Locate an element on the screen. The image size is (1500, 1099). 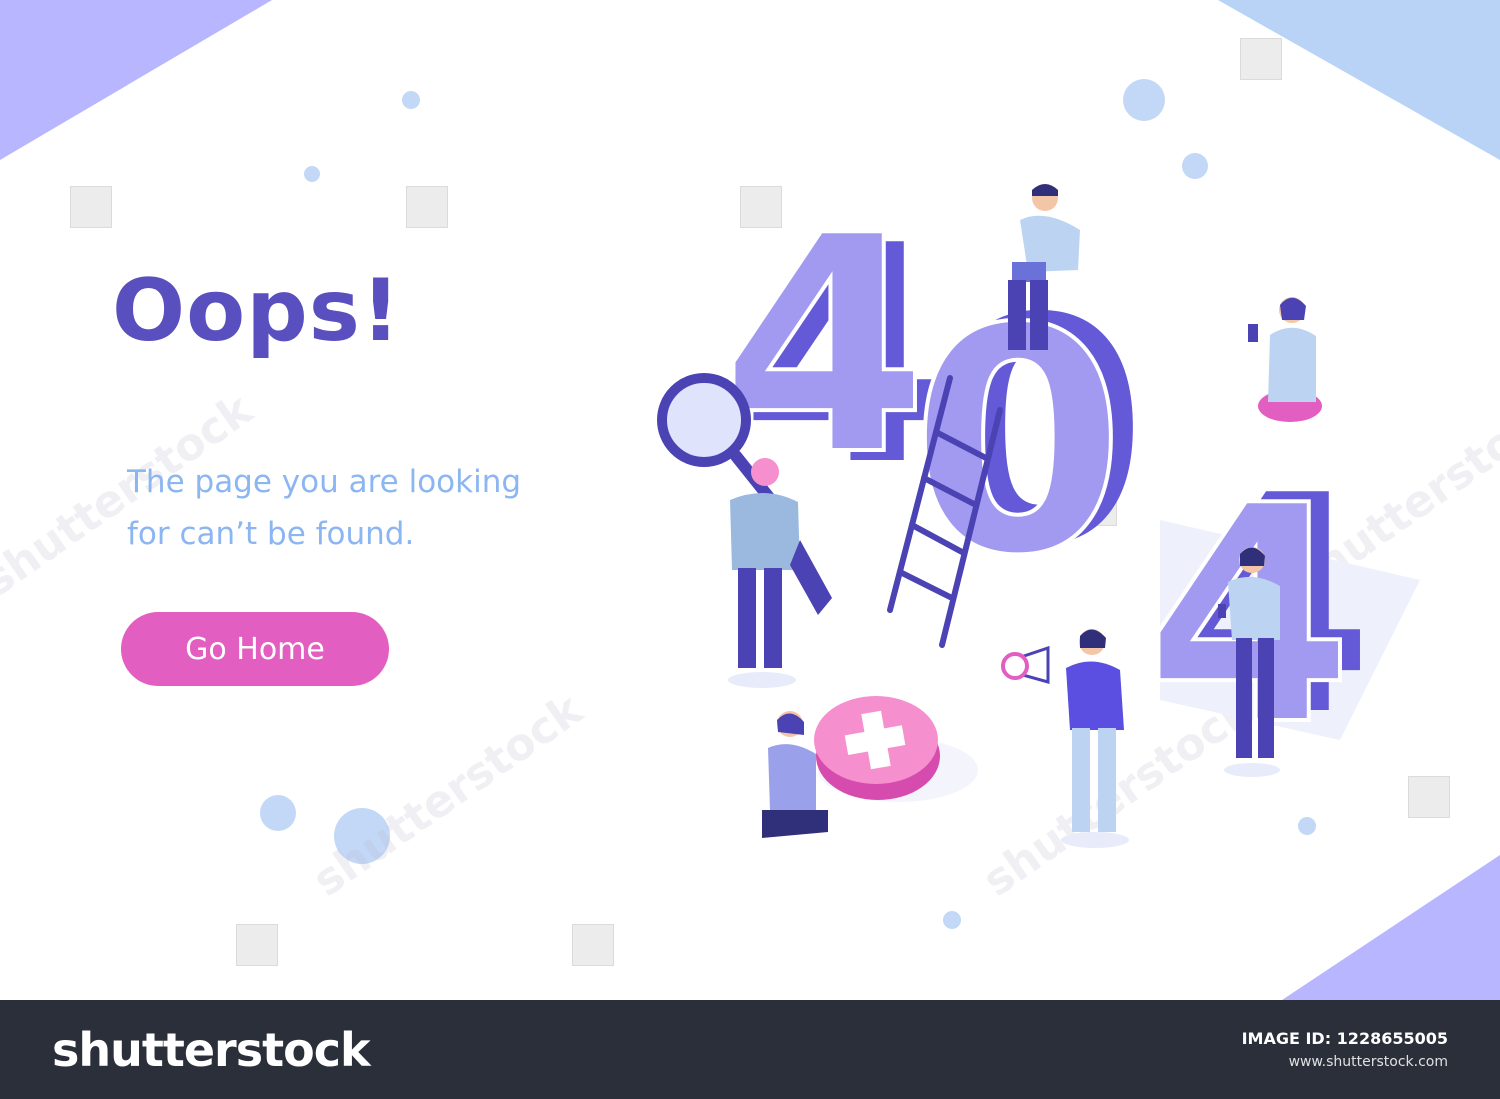
page-title: Oops! is located at coordinates (257, 311).